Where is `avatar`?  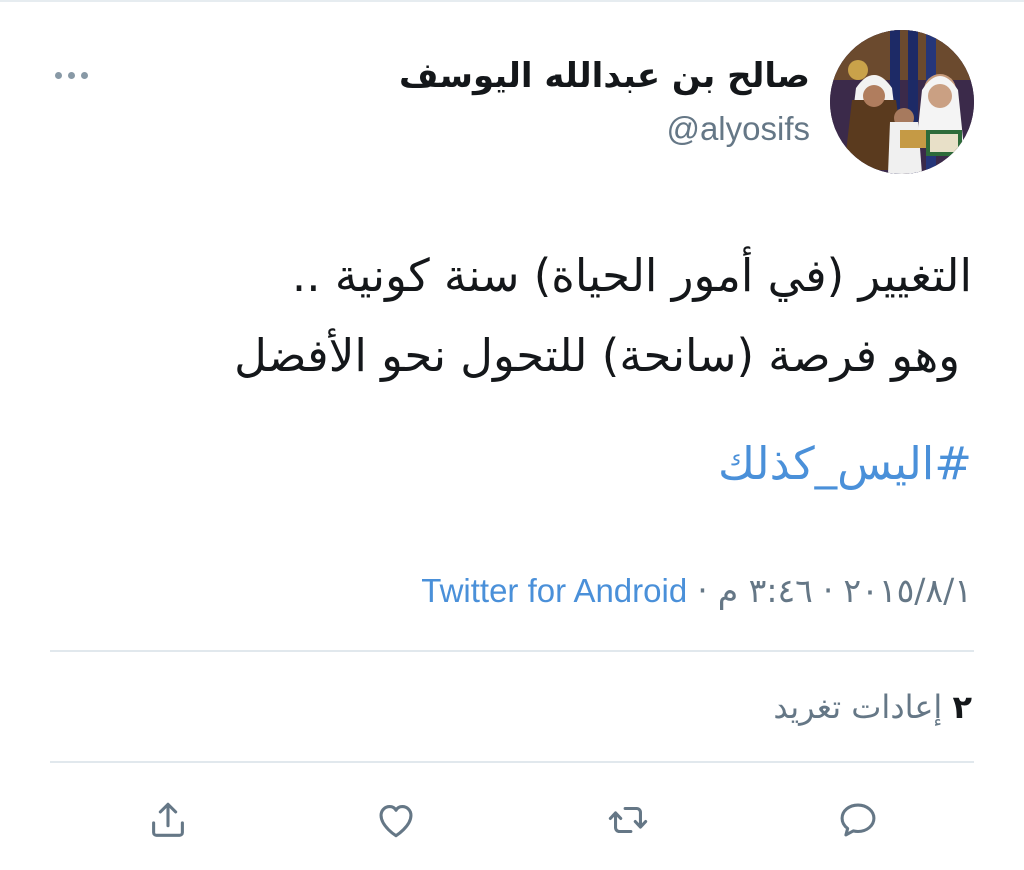
avatar is located at coordinates (902, 102).